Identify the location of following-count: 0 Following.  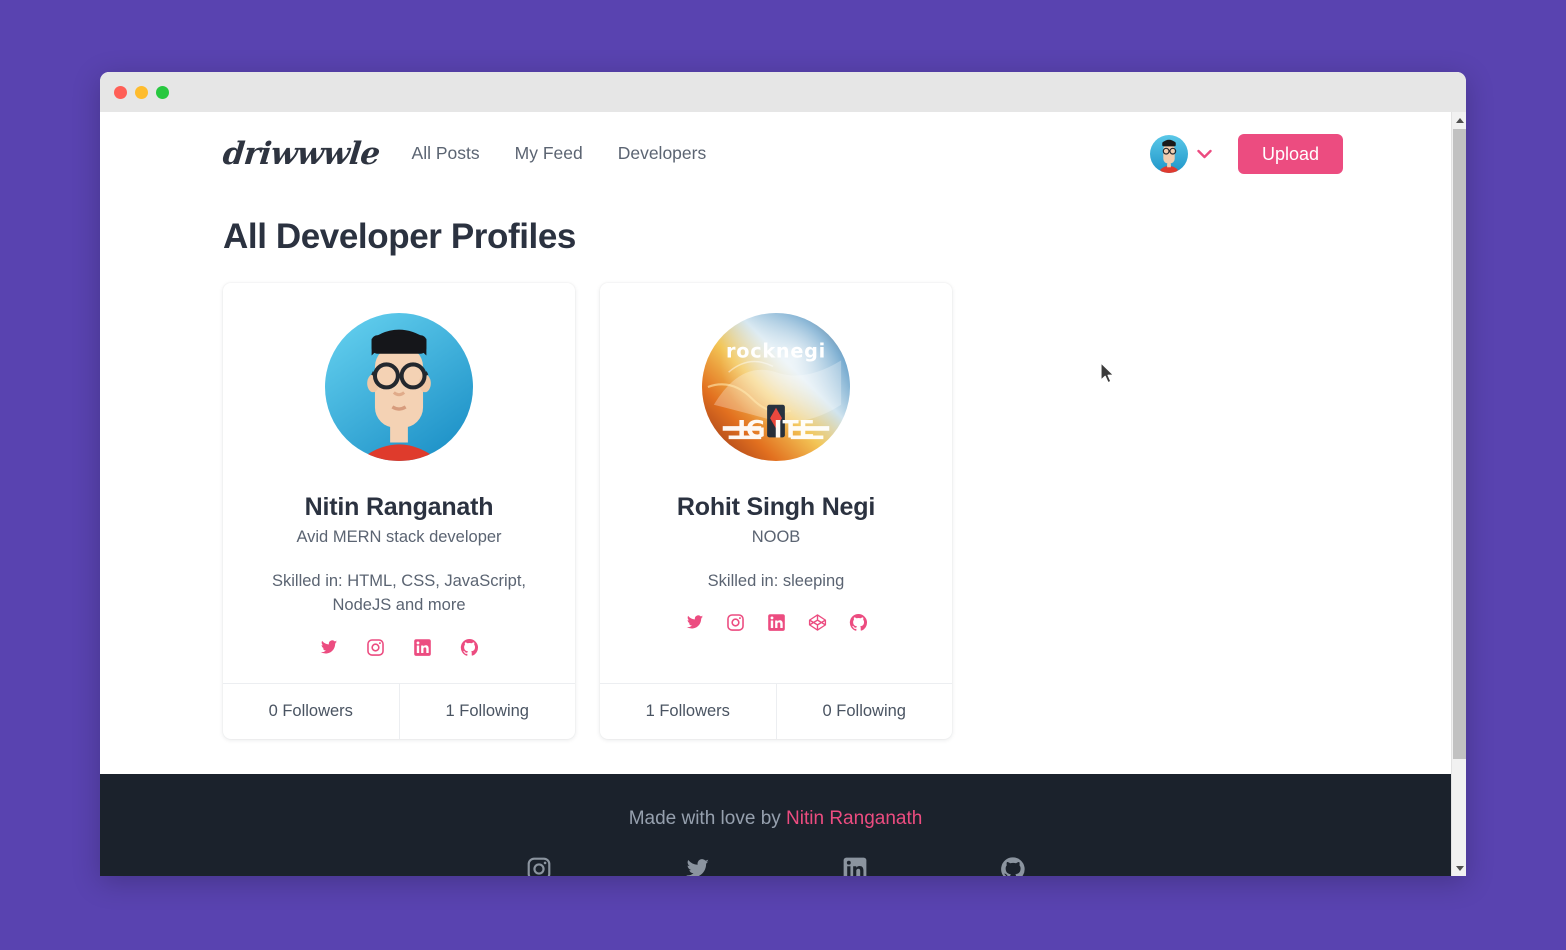
(864, 711).